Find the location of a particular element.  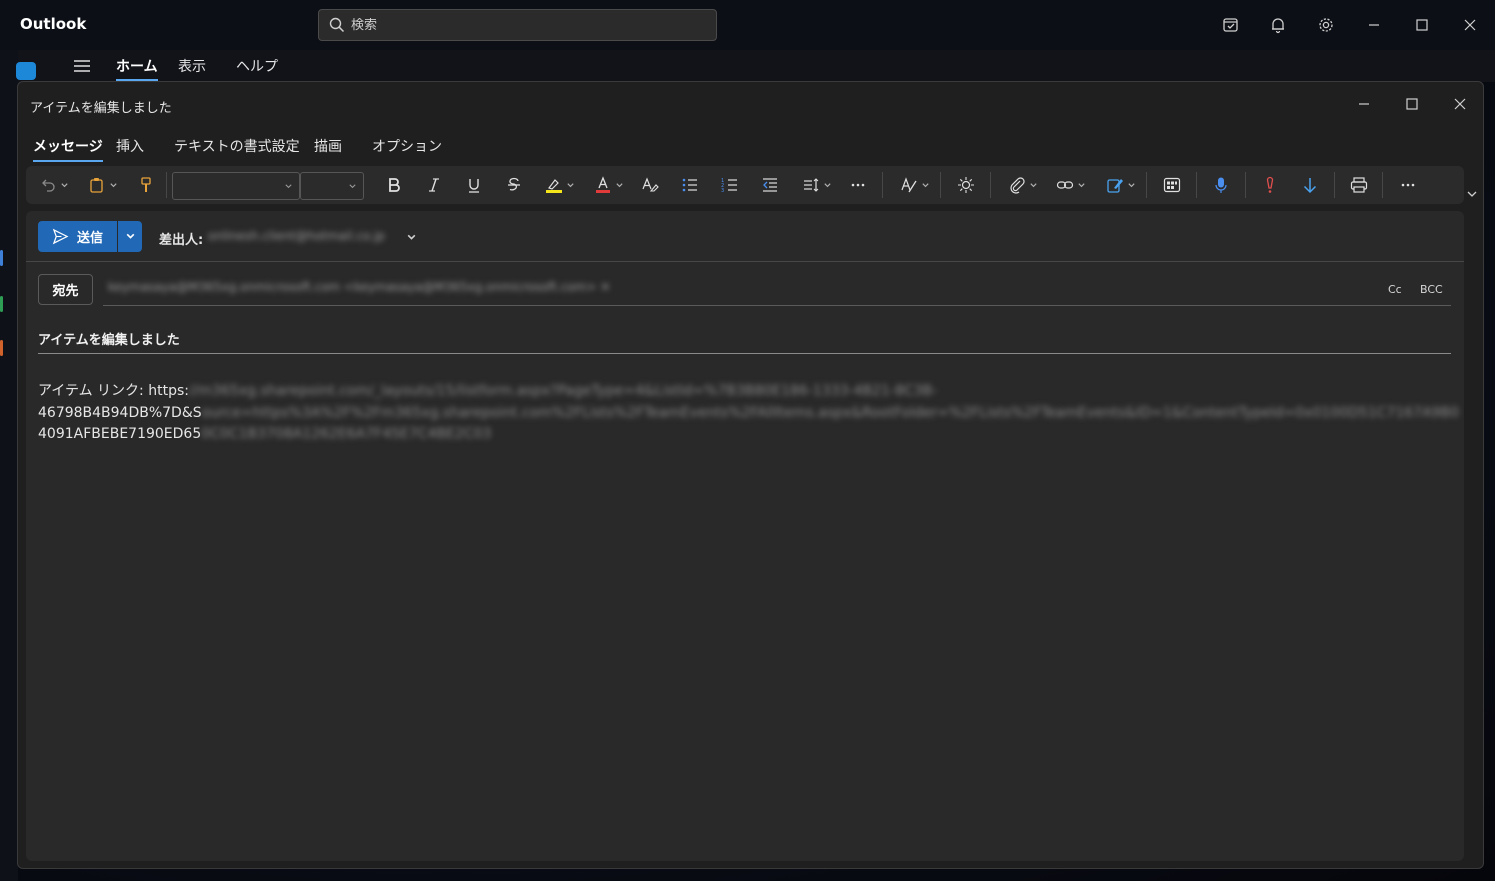

immersive-reader-icon is located at coordinates (966, 185).